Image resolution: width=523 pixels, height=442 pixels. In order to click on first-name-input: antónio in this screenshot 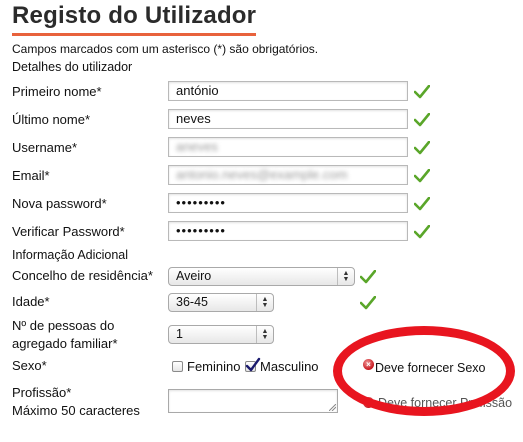, I will do `click(288, 91)`.